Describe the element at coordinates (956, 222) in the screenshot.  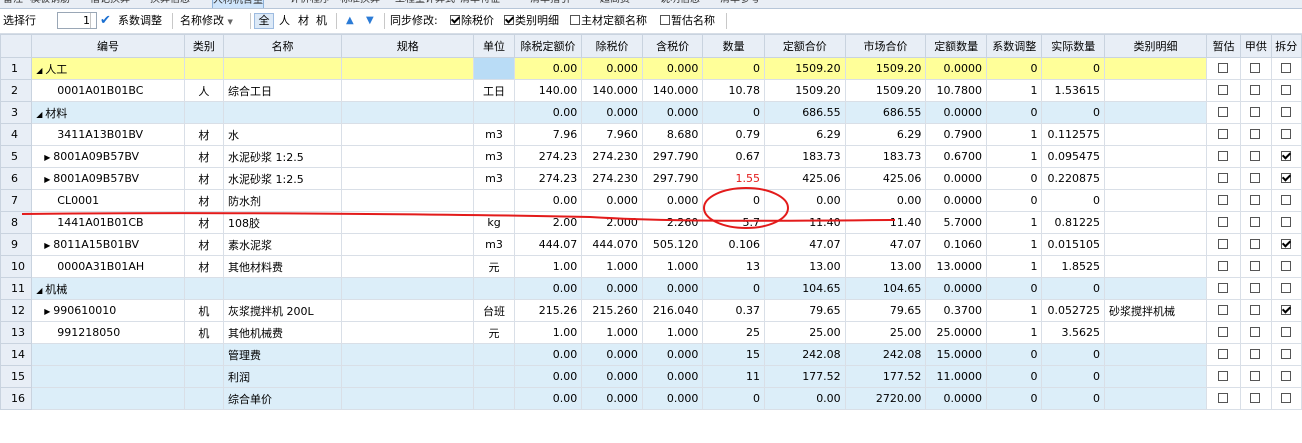
I see `cell-dq: 5.7000` at that location.